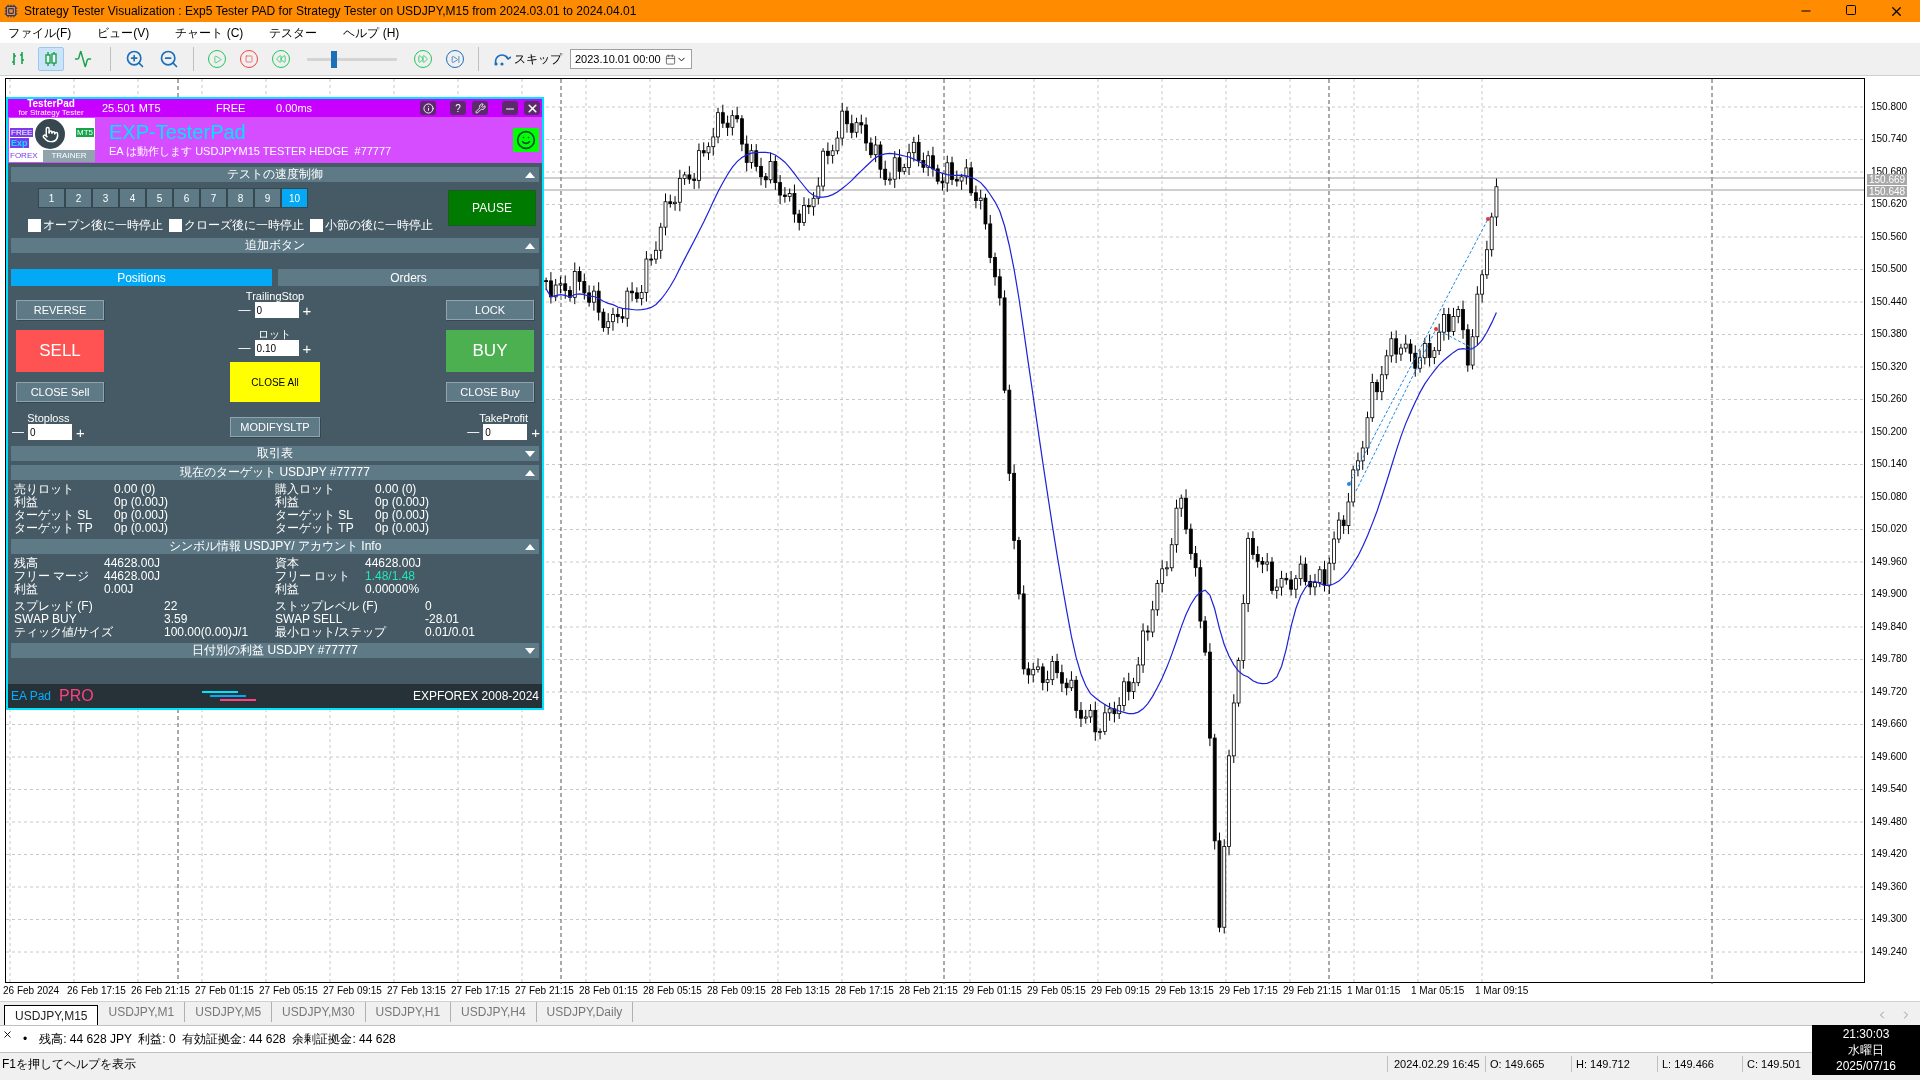  What do you see at coordinates (1866, 1034) in the screenshot?
I see `clock-time: 21:30:03` at bounding box center [1866, 1034].